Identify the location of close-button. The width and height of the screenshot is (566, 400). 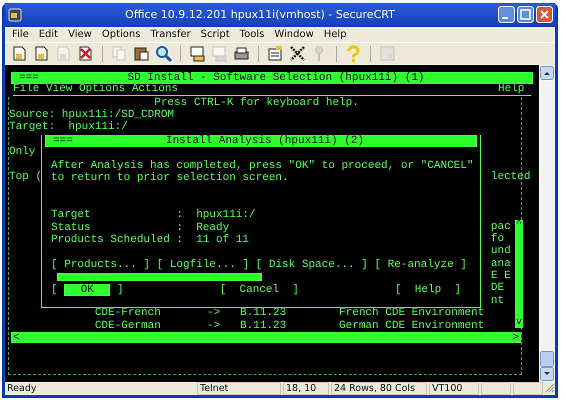
(544, 15).